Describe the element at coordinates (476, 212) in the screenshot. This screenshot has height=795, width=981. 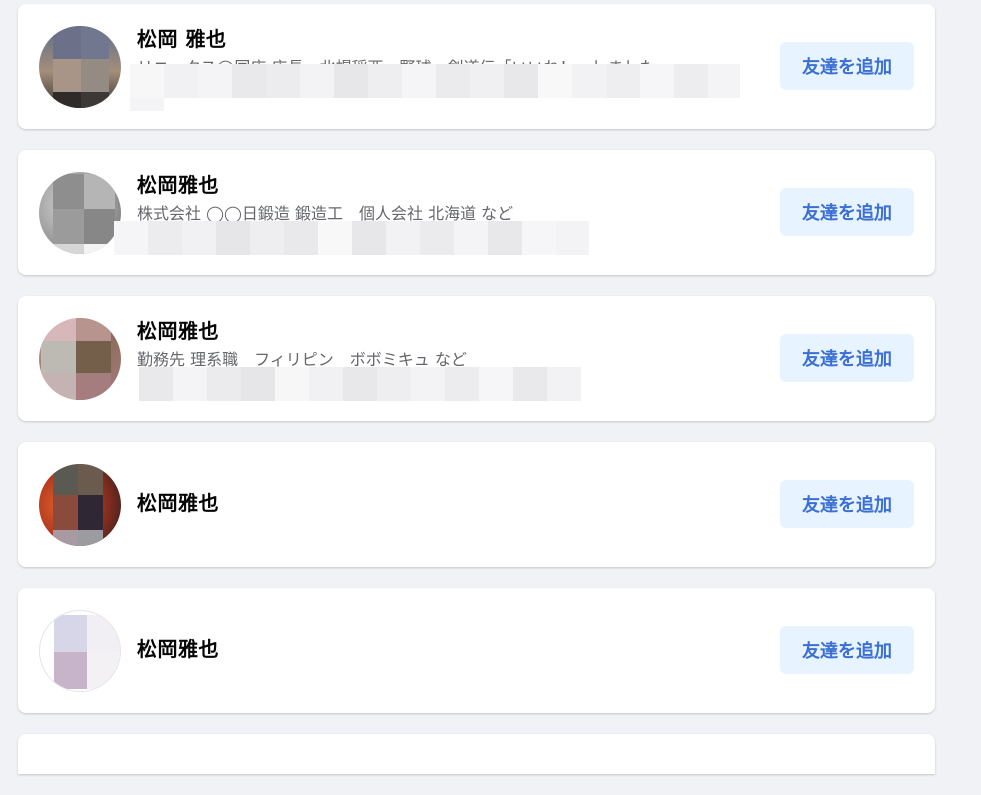
I see `person-card: 松岡雅也 株式会社 ◯◯日鍛造 鍛造工 個人会社 北海道 など 友達を追加` at that location.